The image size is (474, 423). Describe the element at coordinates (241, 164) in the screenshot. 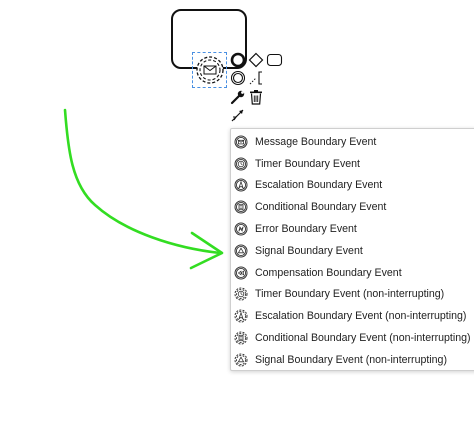

I see `timer-event-icon` at that location.